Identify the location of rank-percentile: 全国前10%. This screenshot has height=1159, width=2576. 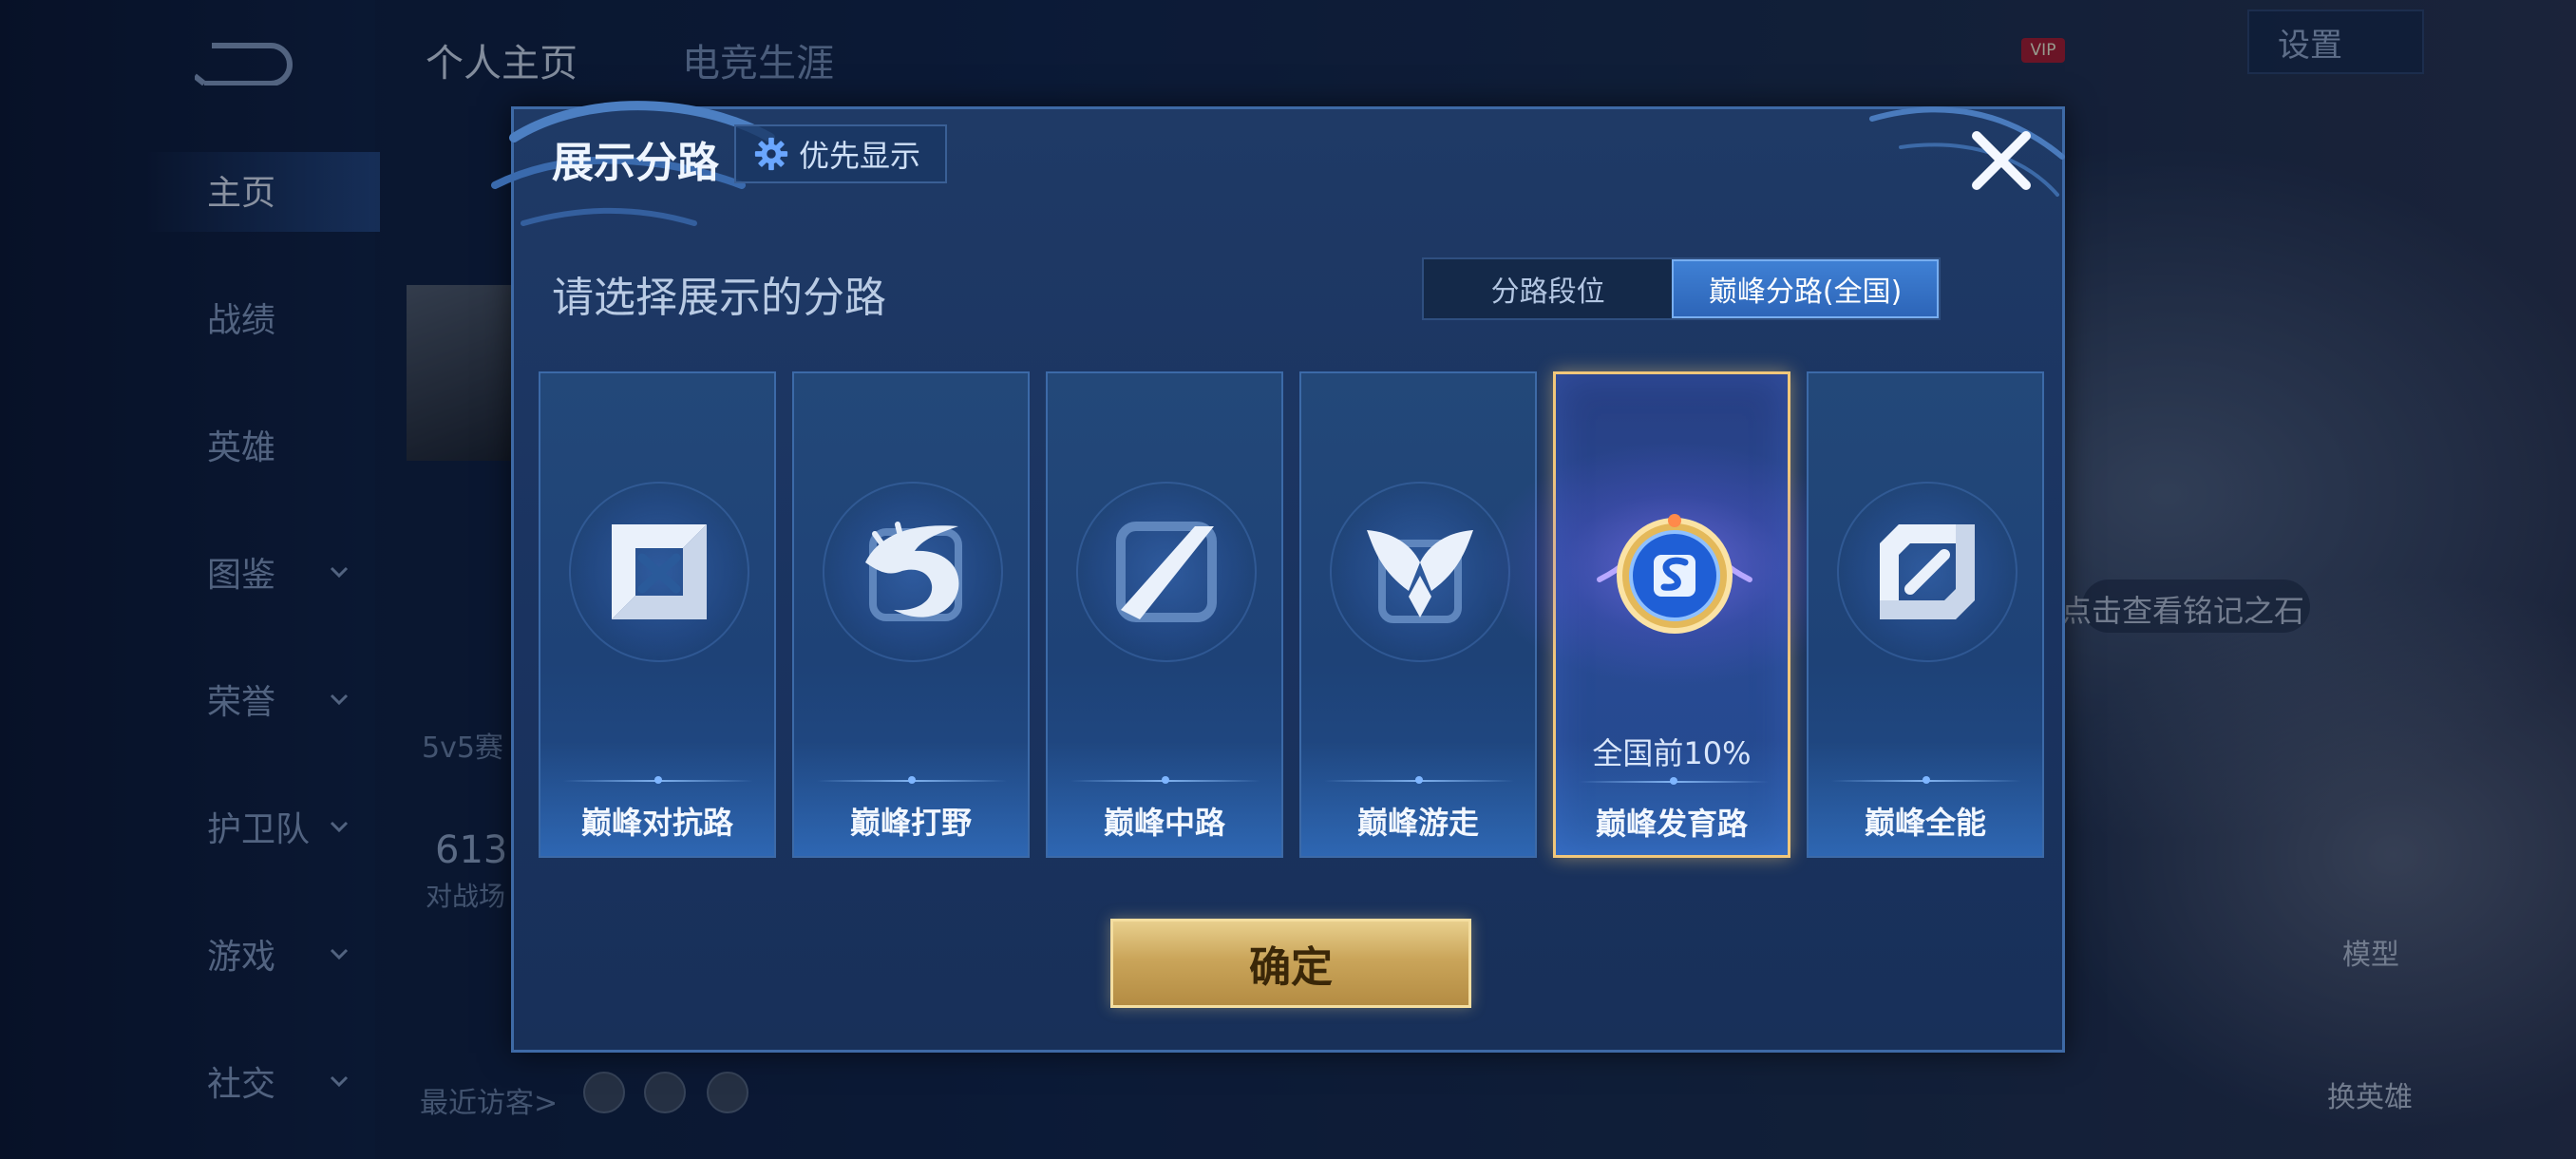
(1672, 753).